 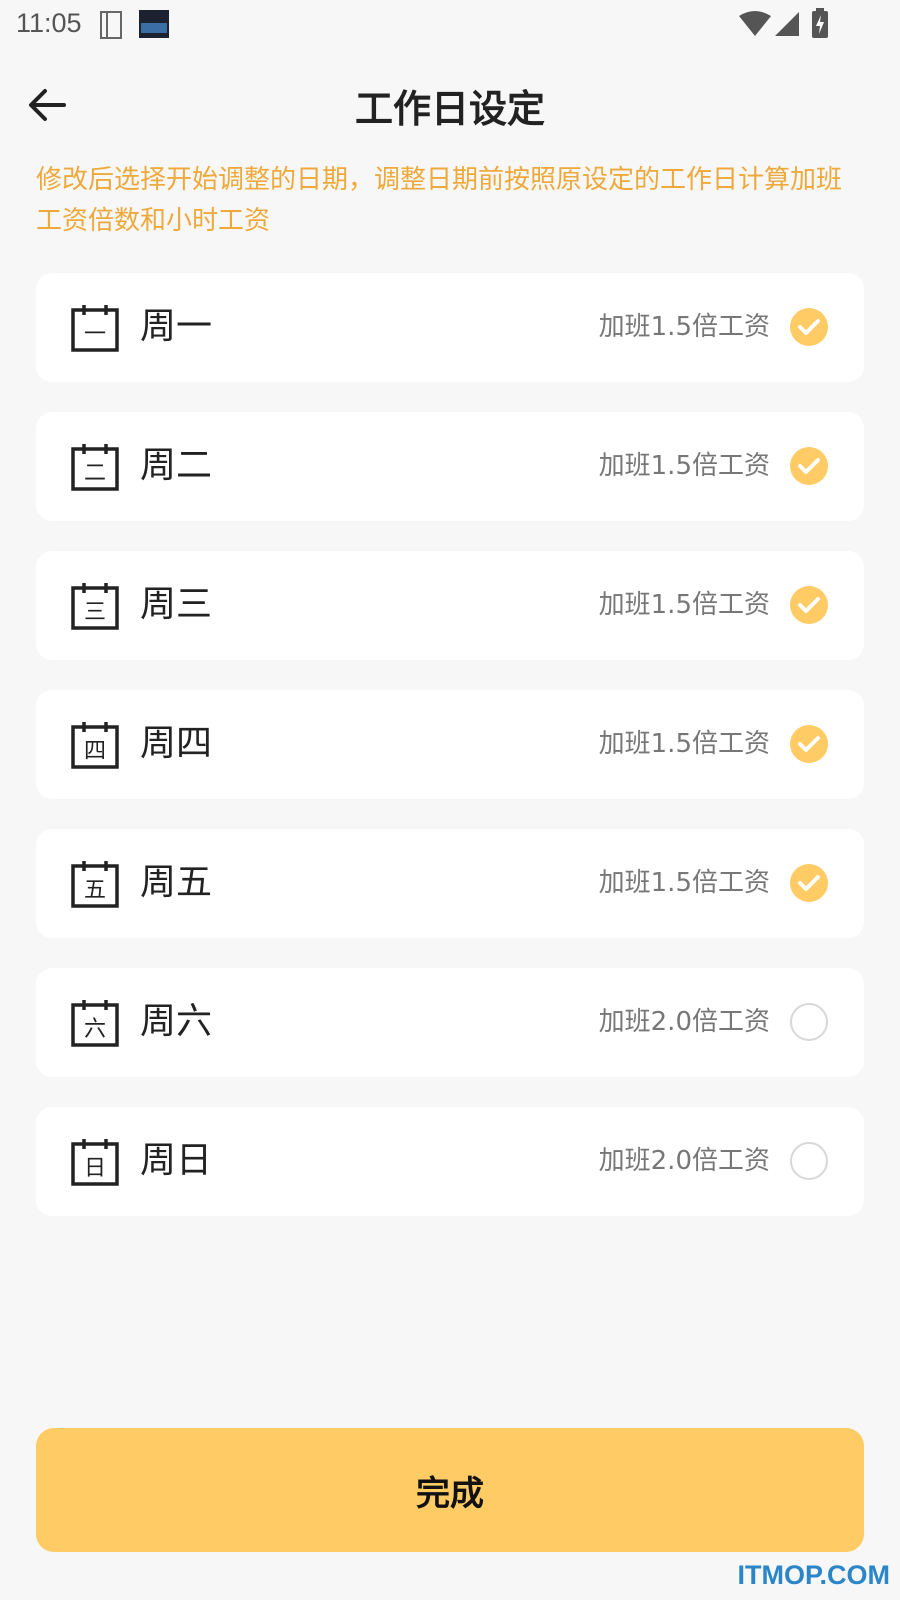 I want to click on day-label: 周六, so click(x=176, y=1021).